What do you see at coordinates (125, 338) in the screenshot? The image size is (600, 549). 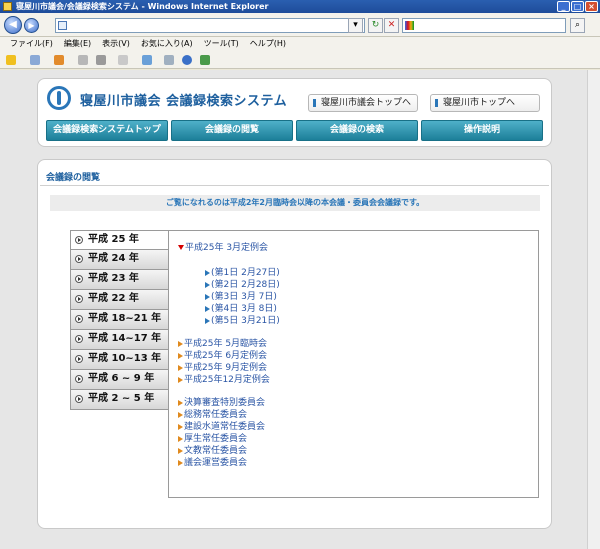 I see `year-label: 平成 14~17 年` at bounding box center [125, 338].